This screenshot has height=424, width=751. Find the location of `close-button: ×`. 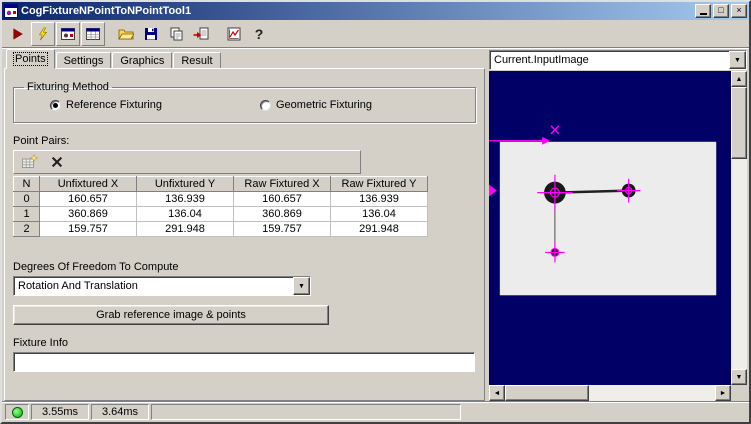

close-button: × is located at coordinates (739, 11).